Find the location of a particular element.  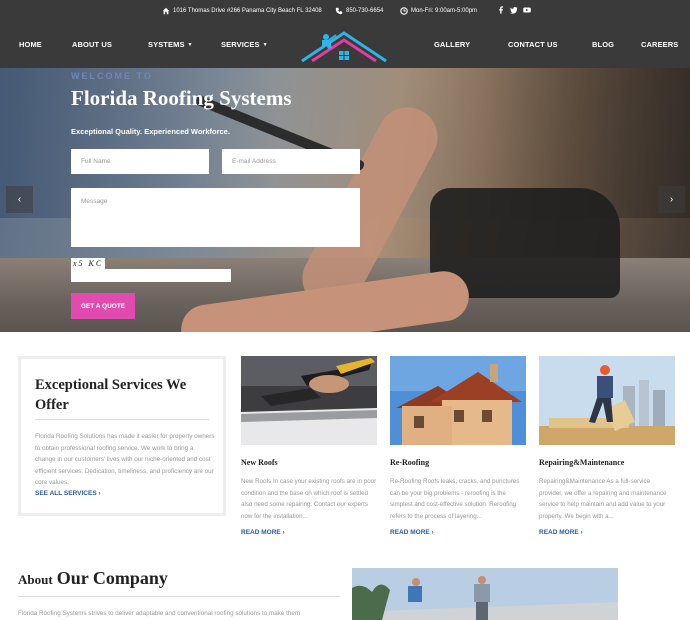

slider-next-button: › is located at coordinates (671, 199).